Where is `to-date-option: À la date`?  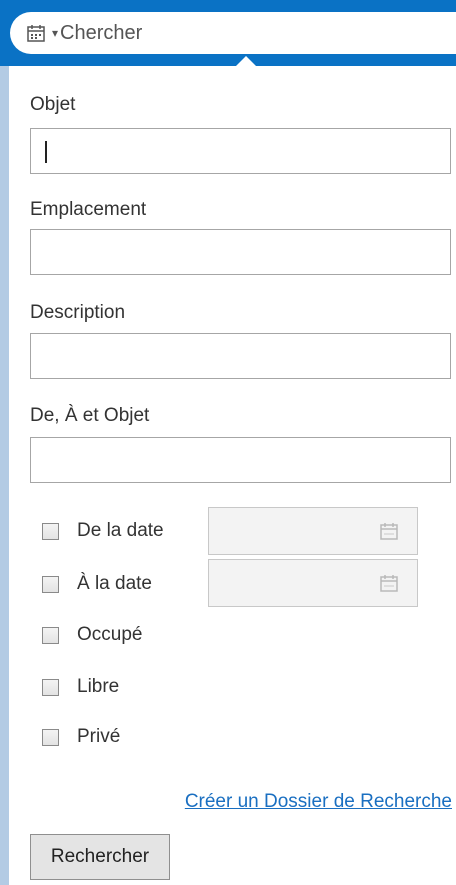 to-date-option: À la date is located at coordinates (97, 584).